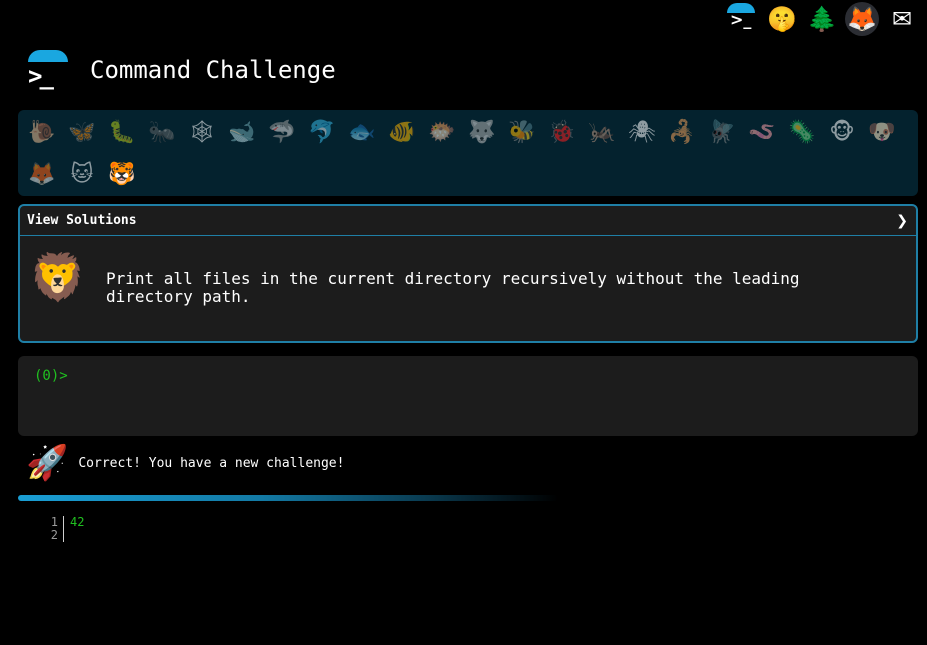  Describe the element at coordinates (402, 133) in the screenshot. I see `tropical-fish-icon: 🐠` at that location.